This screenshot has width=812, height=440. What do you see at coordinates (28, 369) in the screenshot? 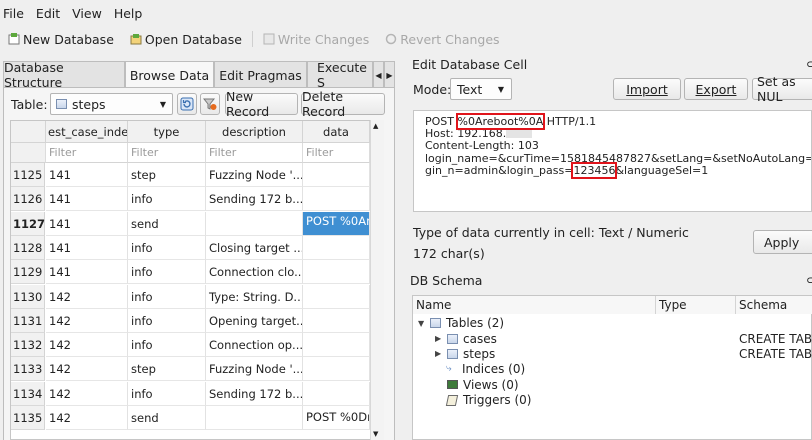
I see `row-header: 1133` at bounding box center [28, 369].